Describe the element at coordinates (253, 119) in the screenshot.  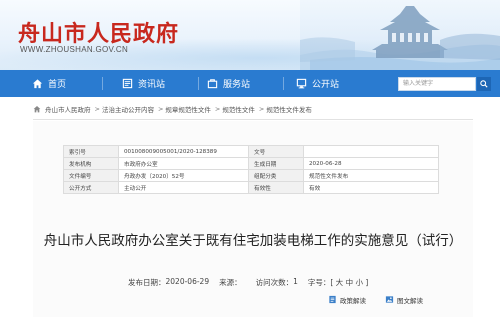
I see `breadcrumb-divider` at that location.